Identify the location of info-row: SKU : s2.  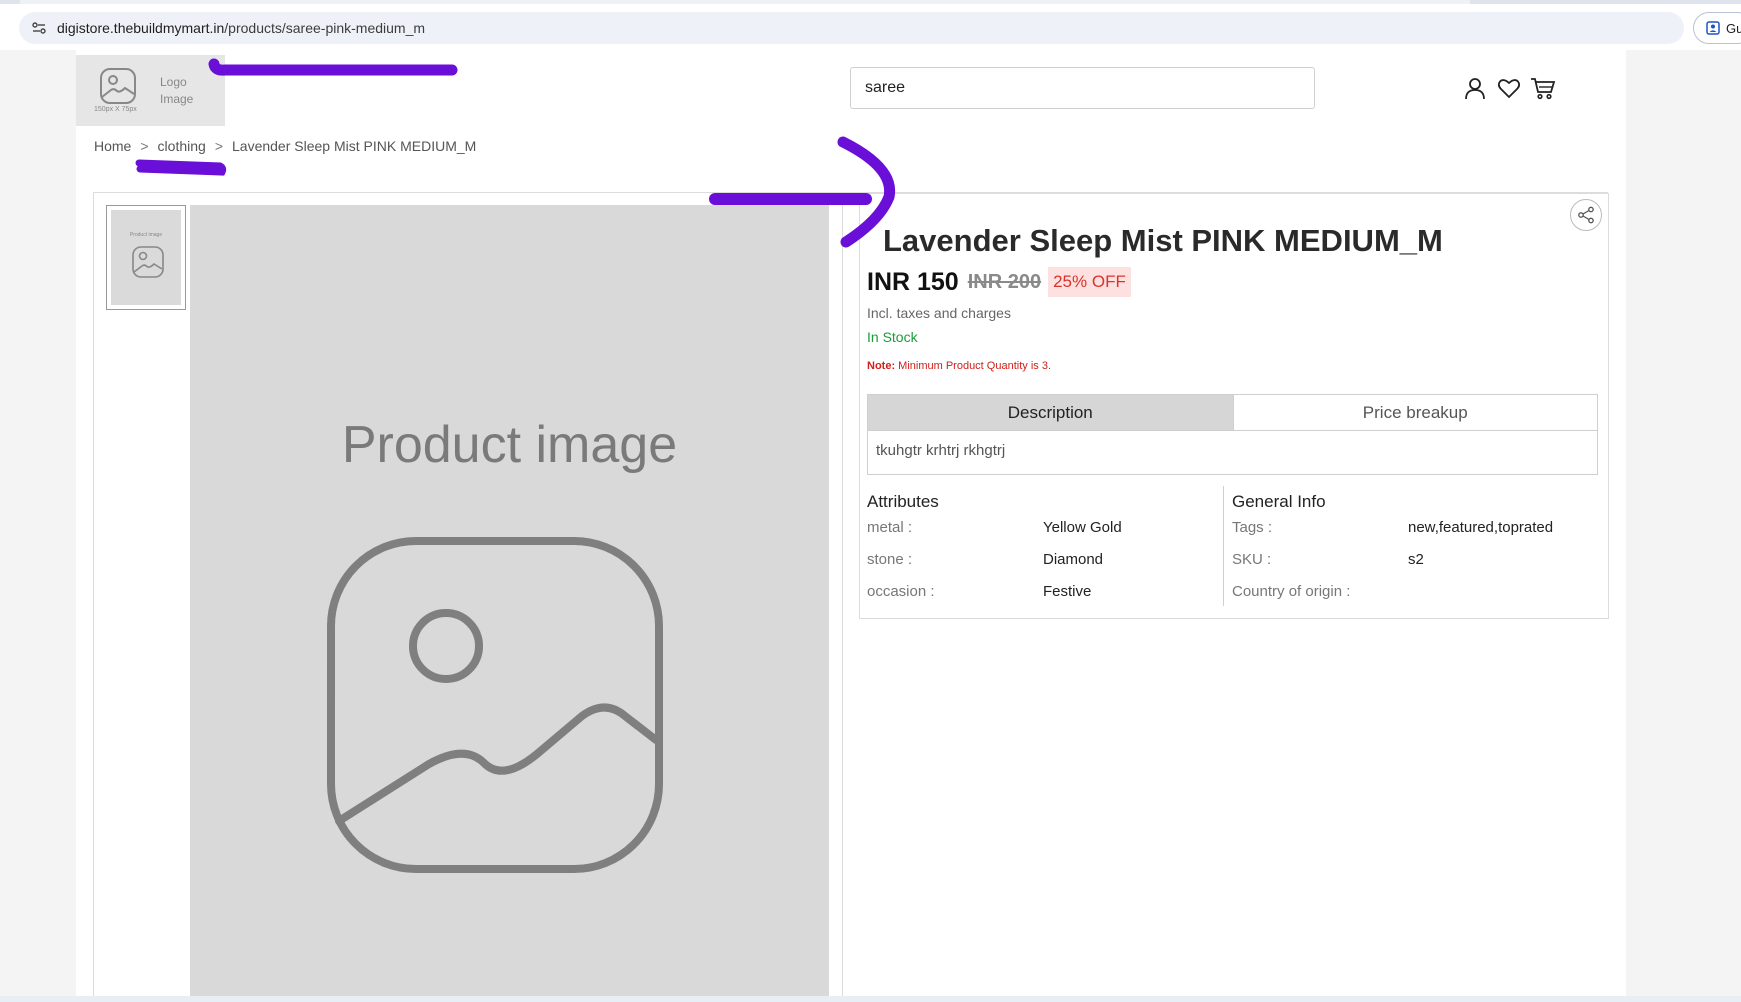
(1392, 567).